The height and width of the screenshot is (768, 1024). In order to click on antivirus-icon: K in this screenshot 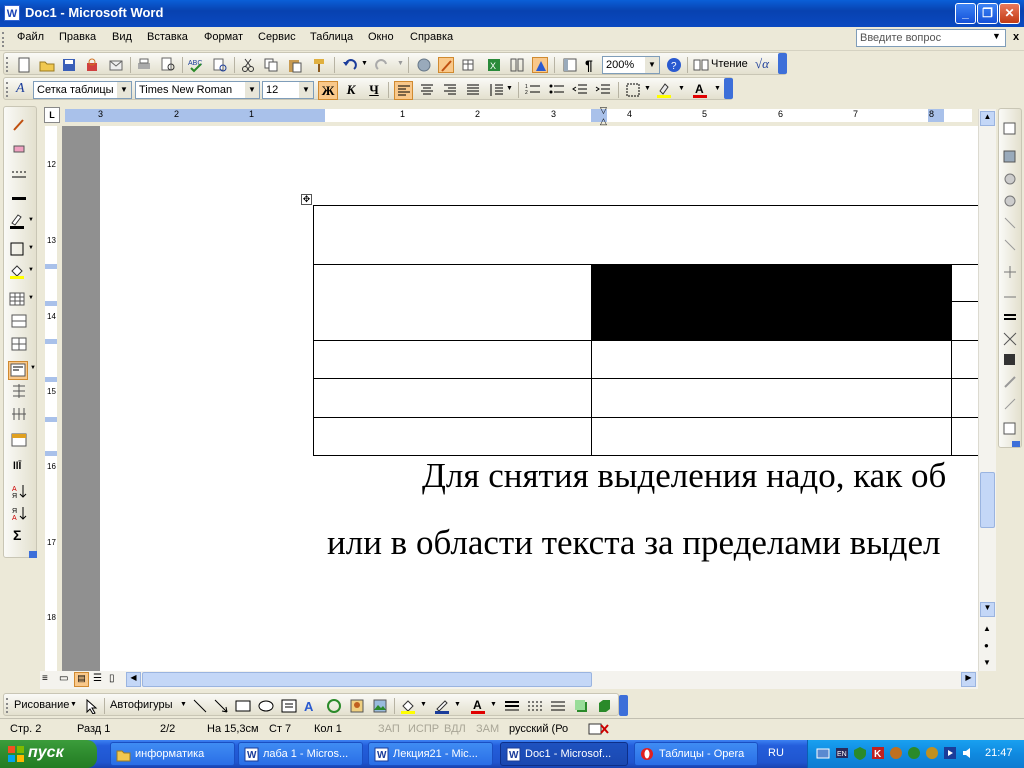, I will do `click(878, 753)`.